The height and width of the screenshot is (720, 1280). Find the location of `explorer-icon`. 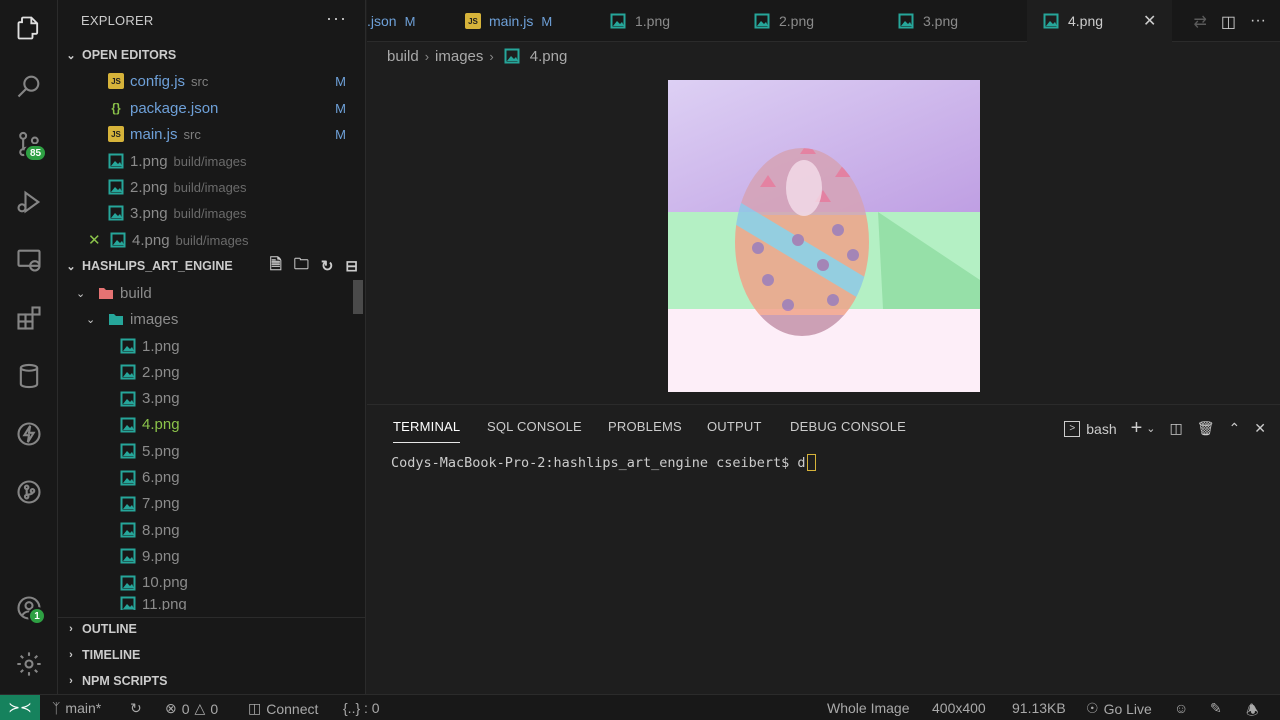

explorer-icon is located at coordinates (29, 28).